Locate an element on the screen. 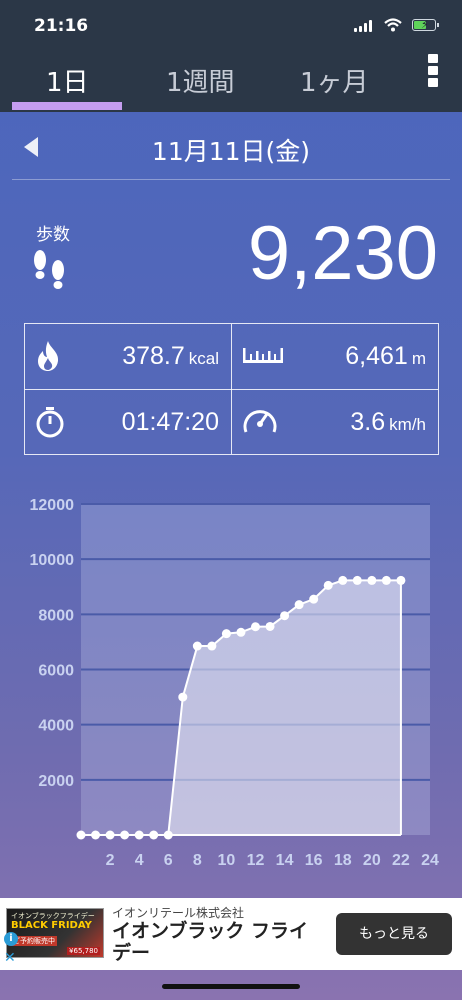  home-indicator is located at coordinates (231, 986).